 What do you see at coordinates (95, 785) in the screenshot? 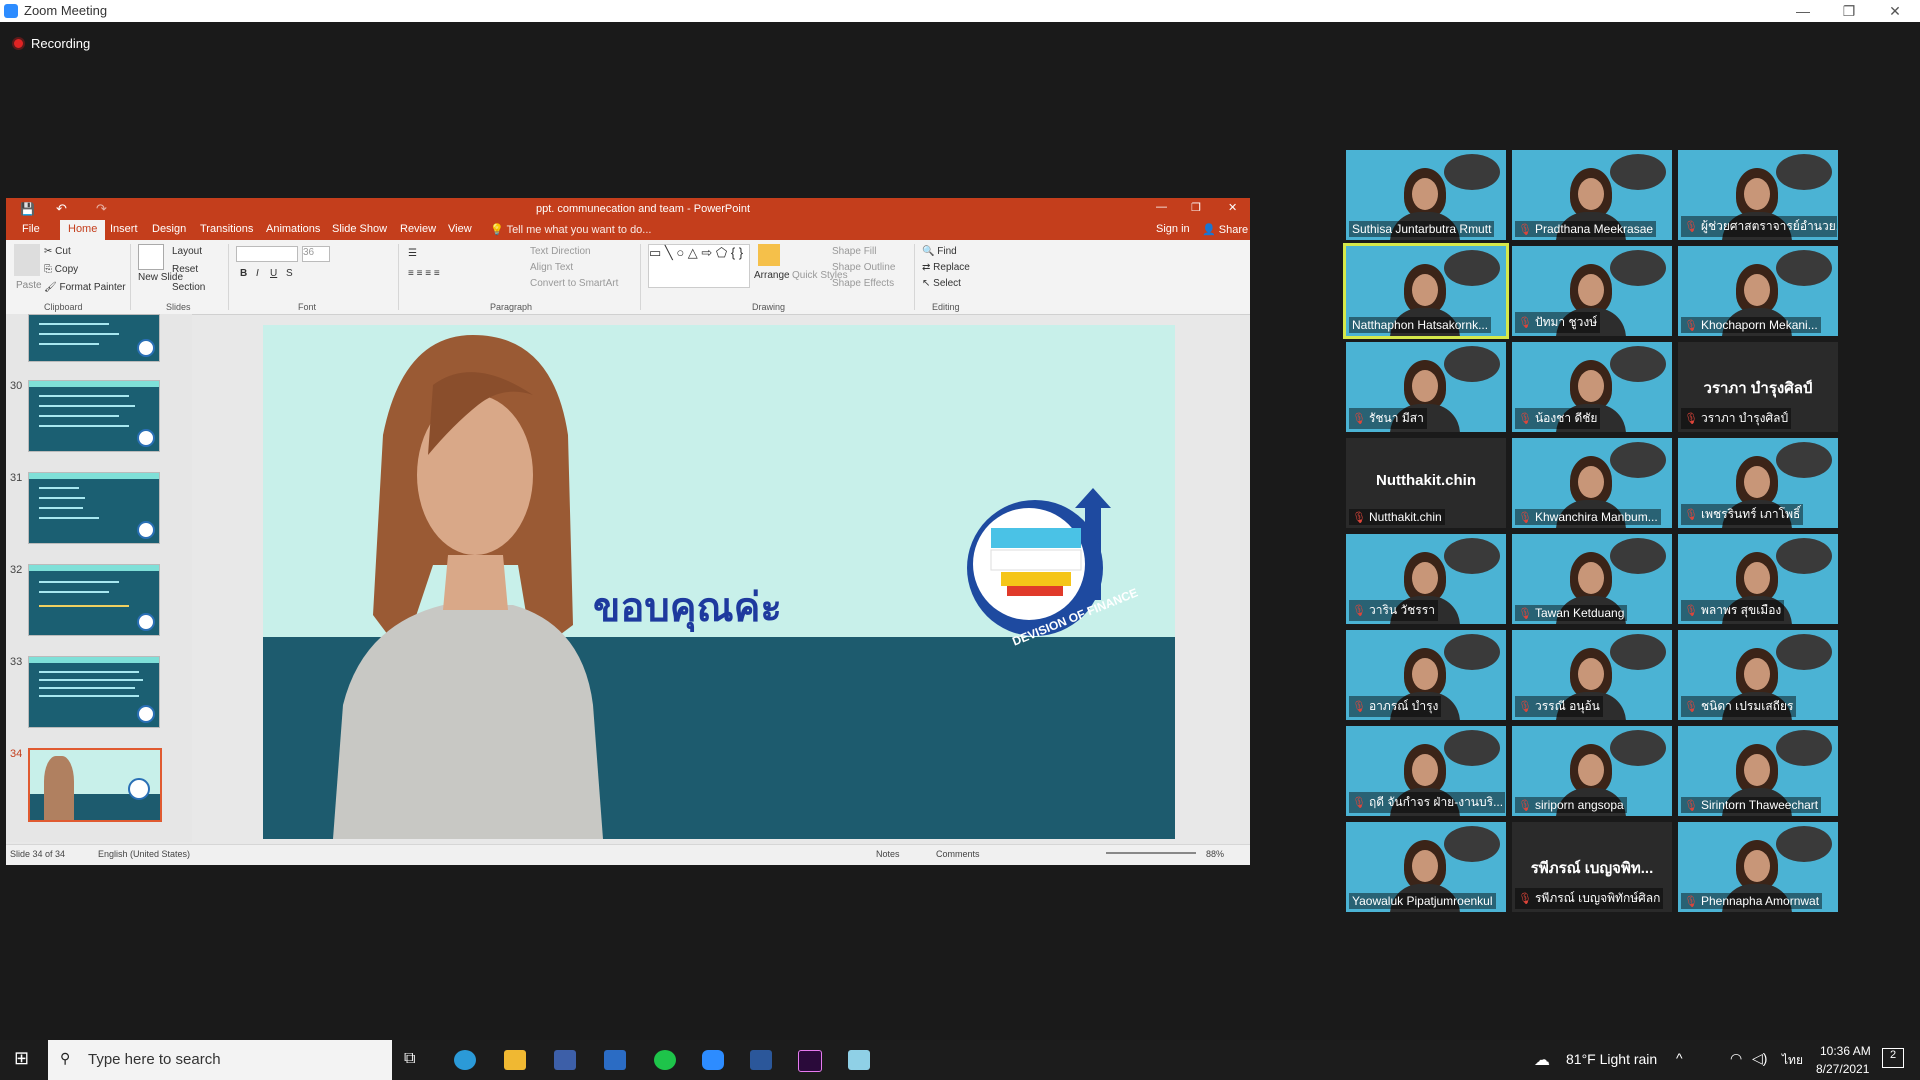
I see `slide-thumbnail-selected` at bounding box center [95, 785].